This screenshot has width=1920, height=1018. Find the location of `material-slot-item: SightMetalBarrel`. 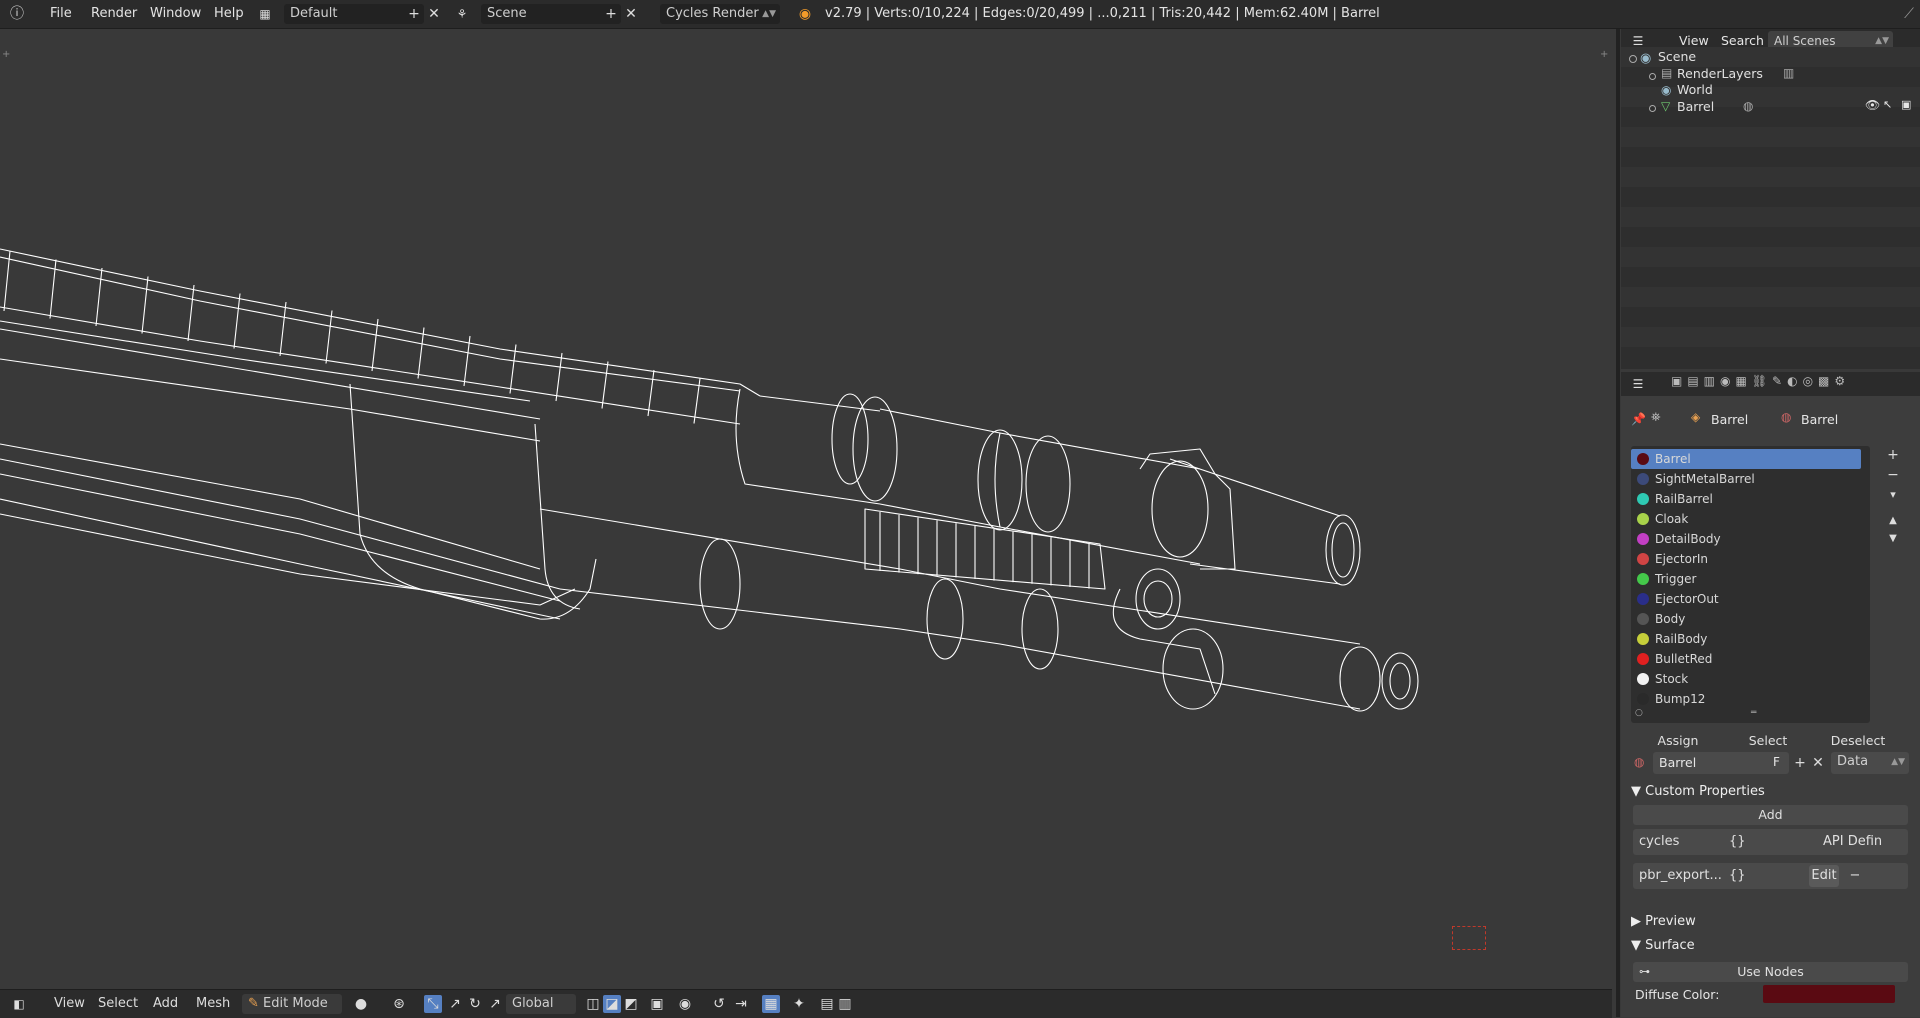

material-slot-item: SightMetalBarrel is located at coordinates (1746, 479).